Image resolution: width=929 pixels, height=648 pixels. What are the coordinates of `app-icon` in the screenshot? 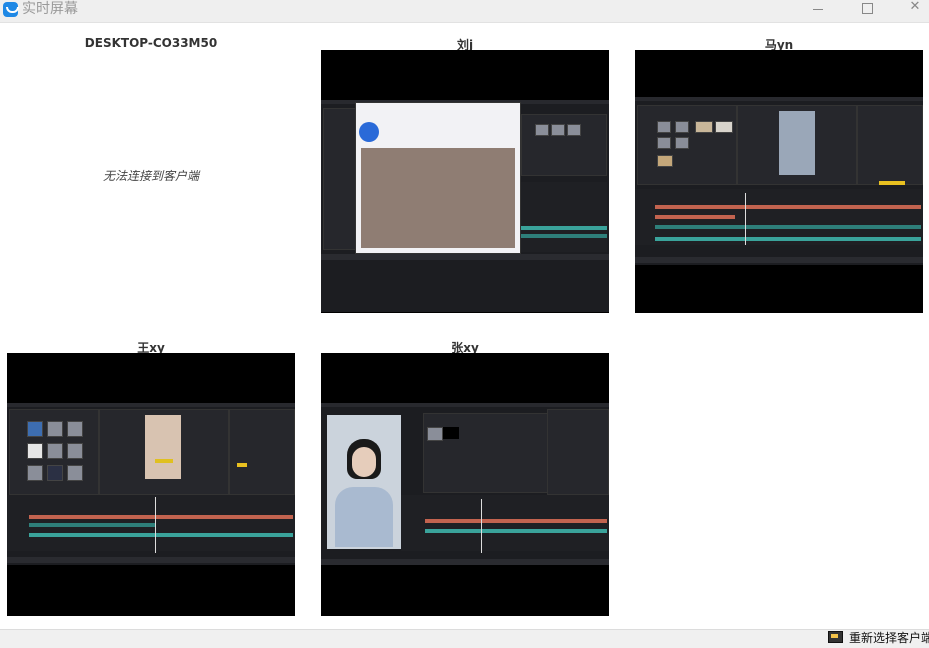 It's located at (11, 9).